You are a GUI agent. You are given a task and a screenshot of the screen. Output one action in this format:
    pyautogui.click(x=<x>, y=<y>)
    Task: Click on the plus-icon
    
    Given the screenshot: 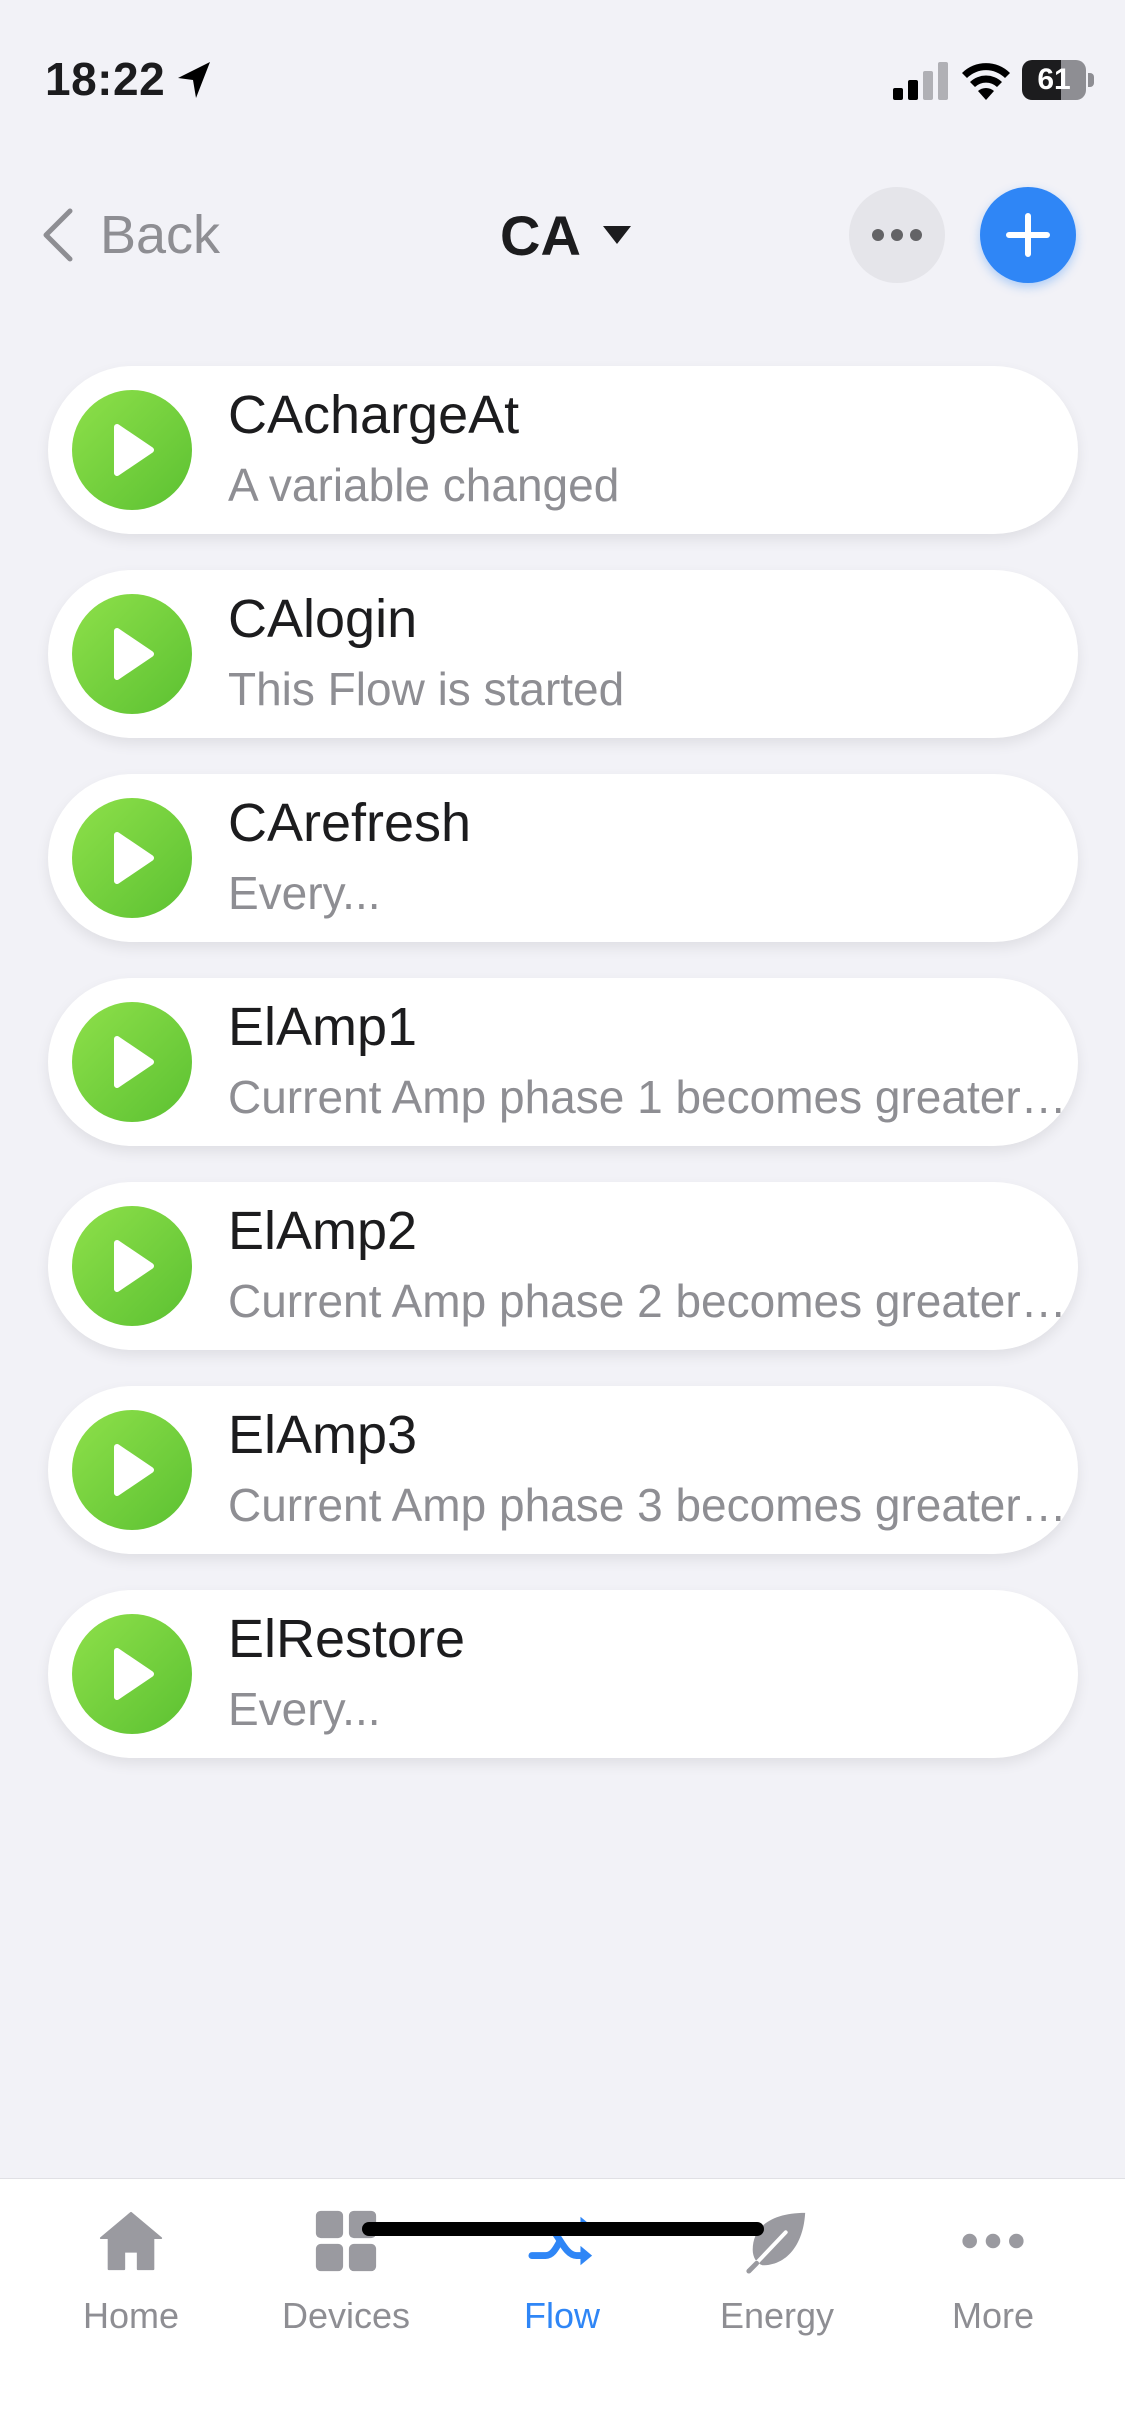 What is the action you would take?
    pyautogui.click(x=1028, y=235)
    